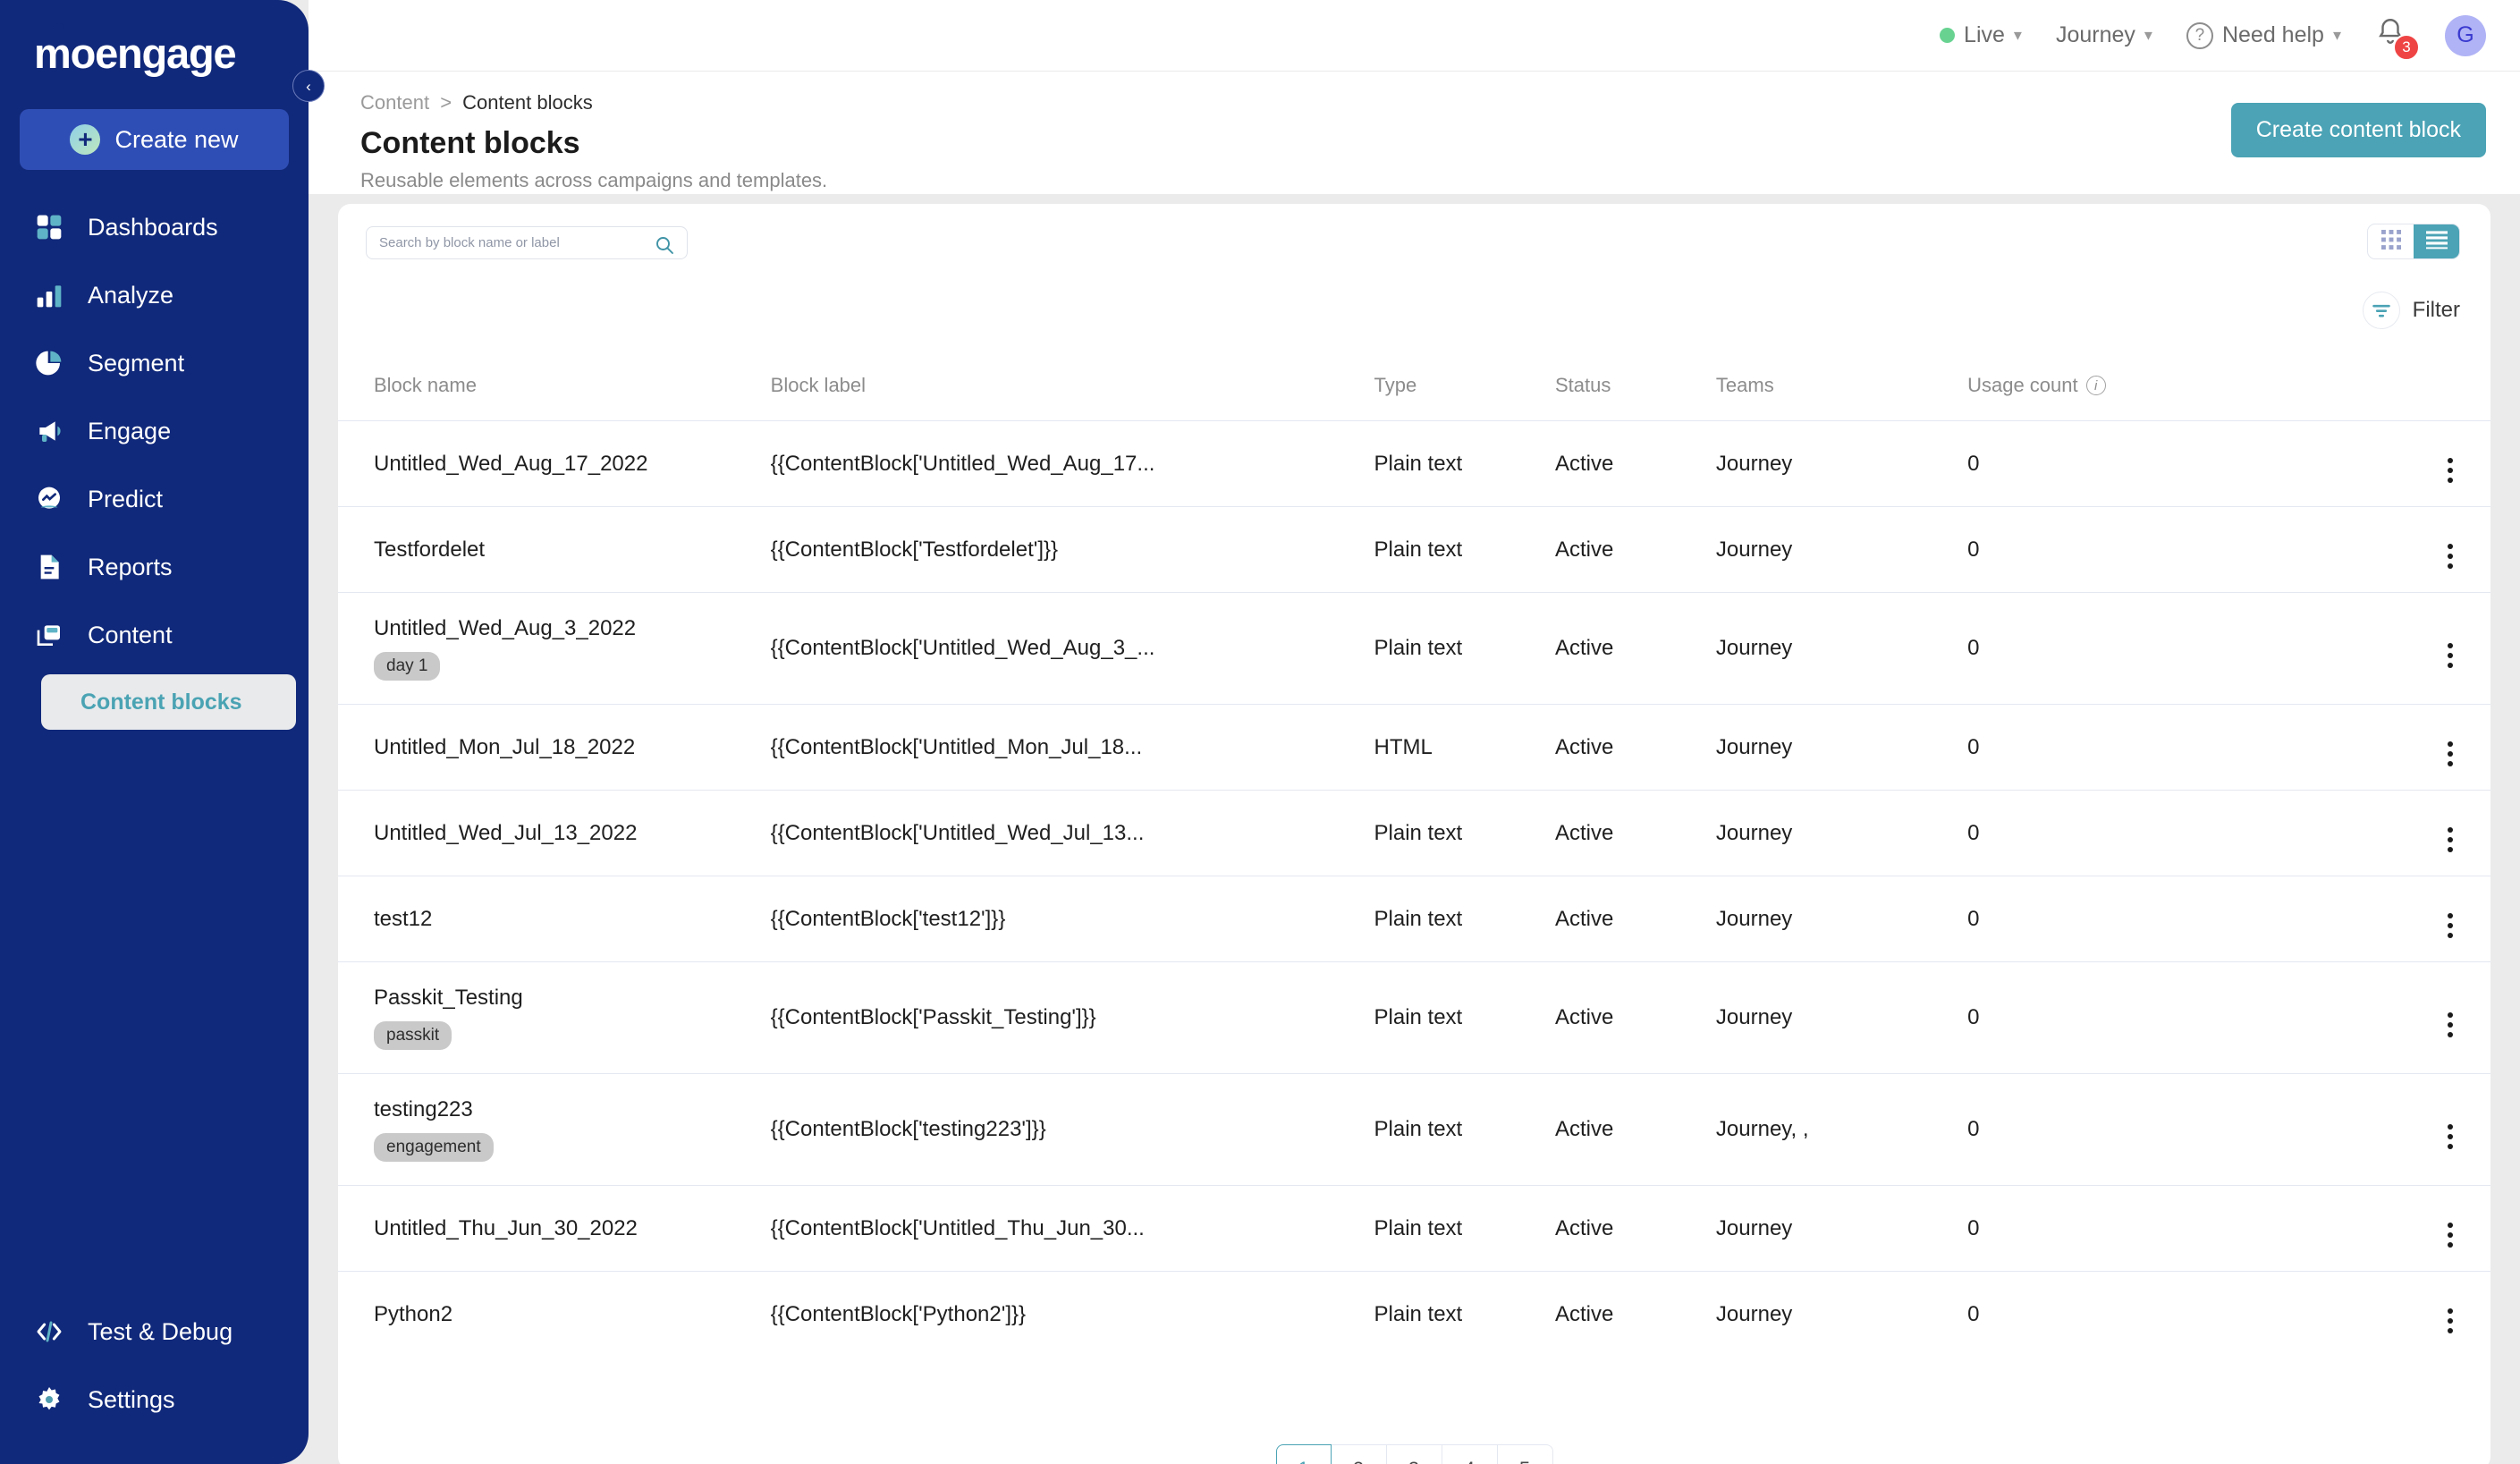  What do you see at coordinates (2148, 35) in the screenshot?
I see `chevron-down-icon: ▾` at bounding box center [2148, 35].